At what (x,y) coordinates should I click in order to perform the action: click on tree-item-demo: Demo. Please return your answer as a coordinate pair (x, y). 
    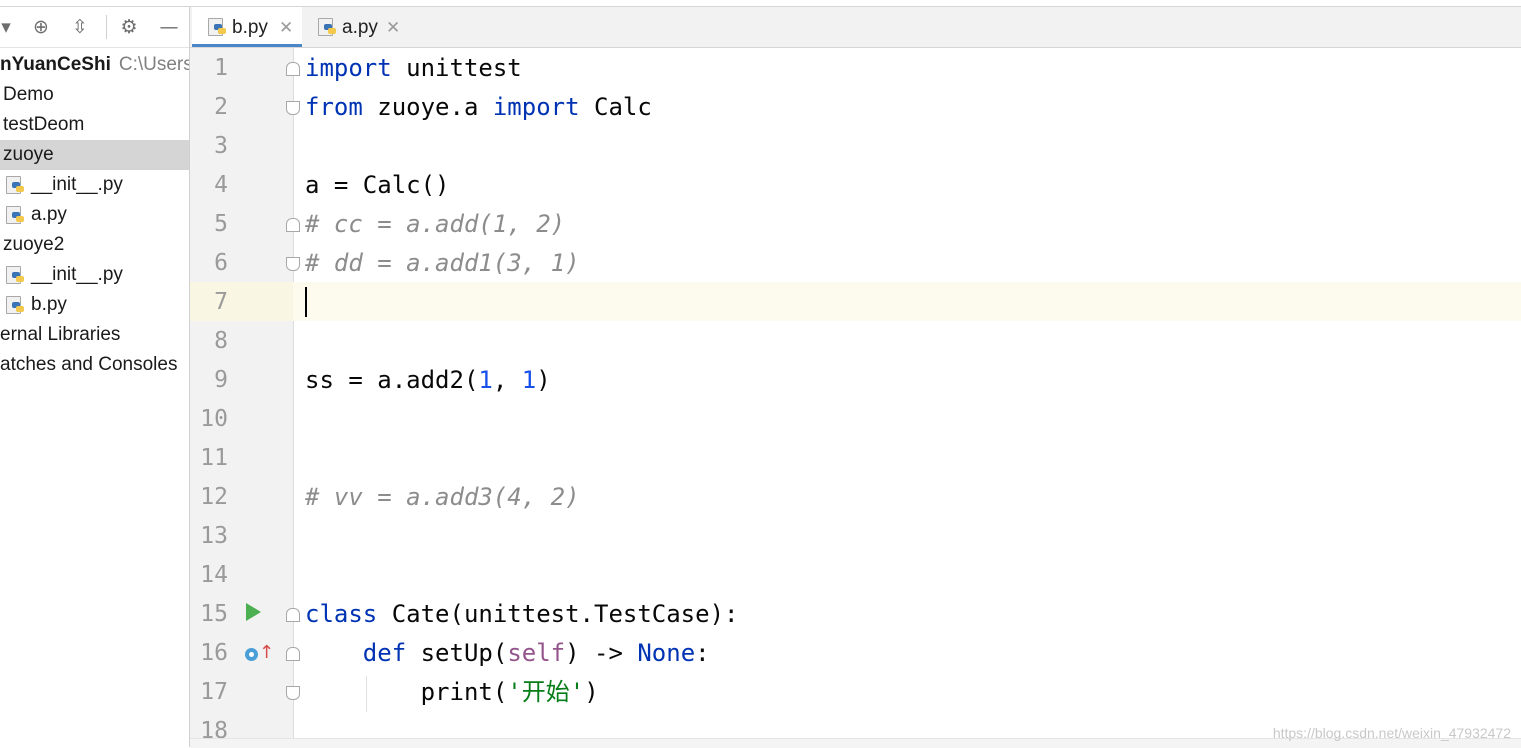
    Looking at the image, I should click on (94, 95).